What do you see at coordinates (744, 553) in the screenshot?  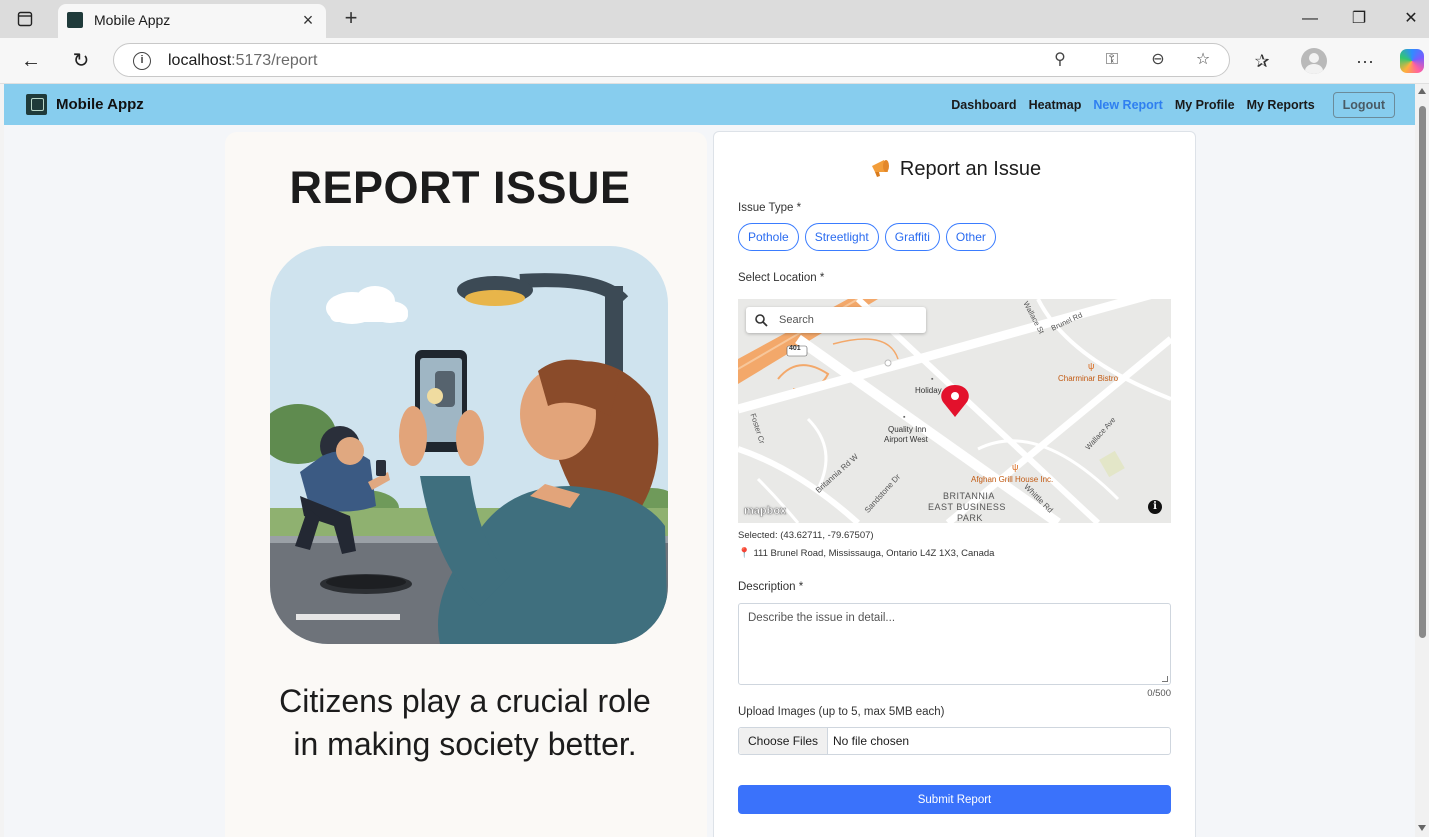 I see `pin-icon: 📍` at bounding box center [744, 553].